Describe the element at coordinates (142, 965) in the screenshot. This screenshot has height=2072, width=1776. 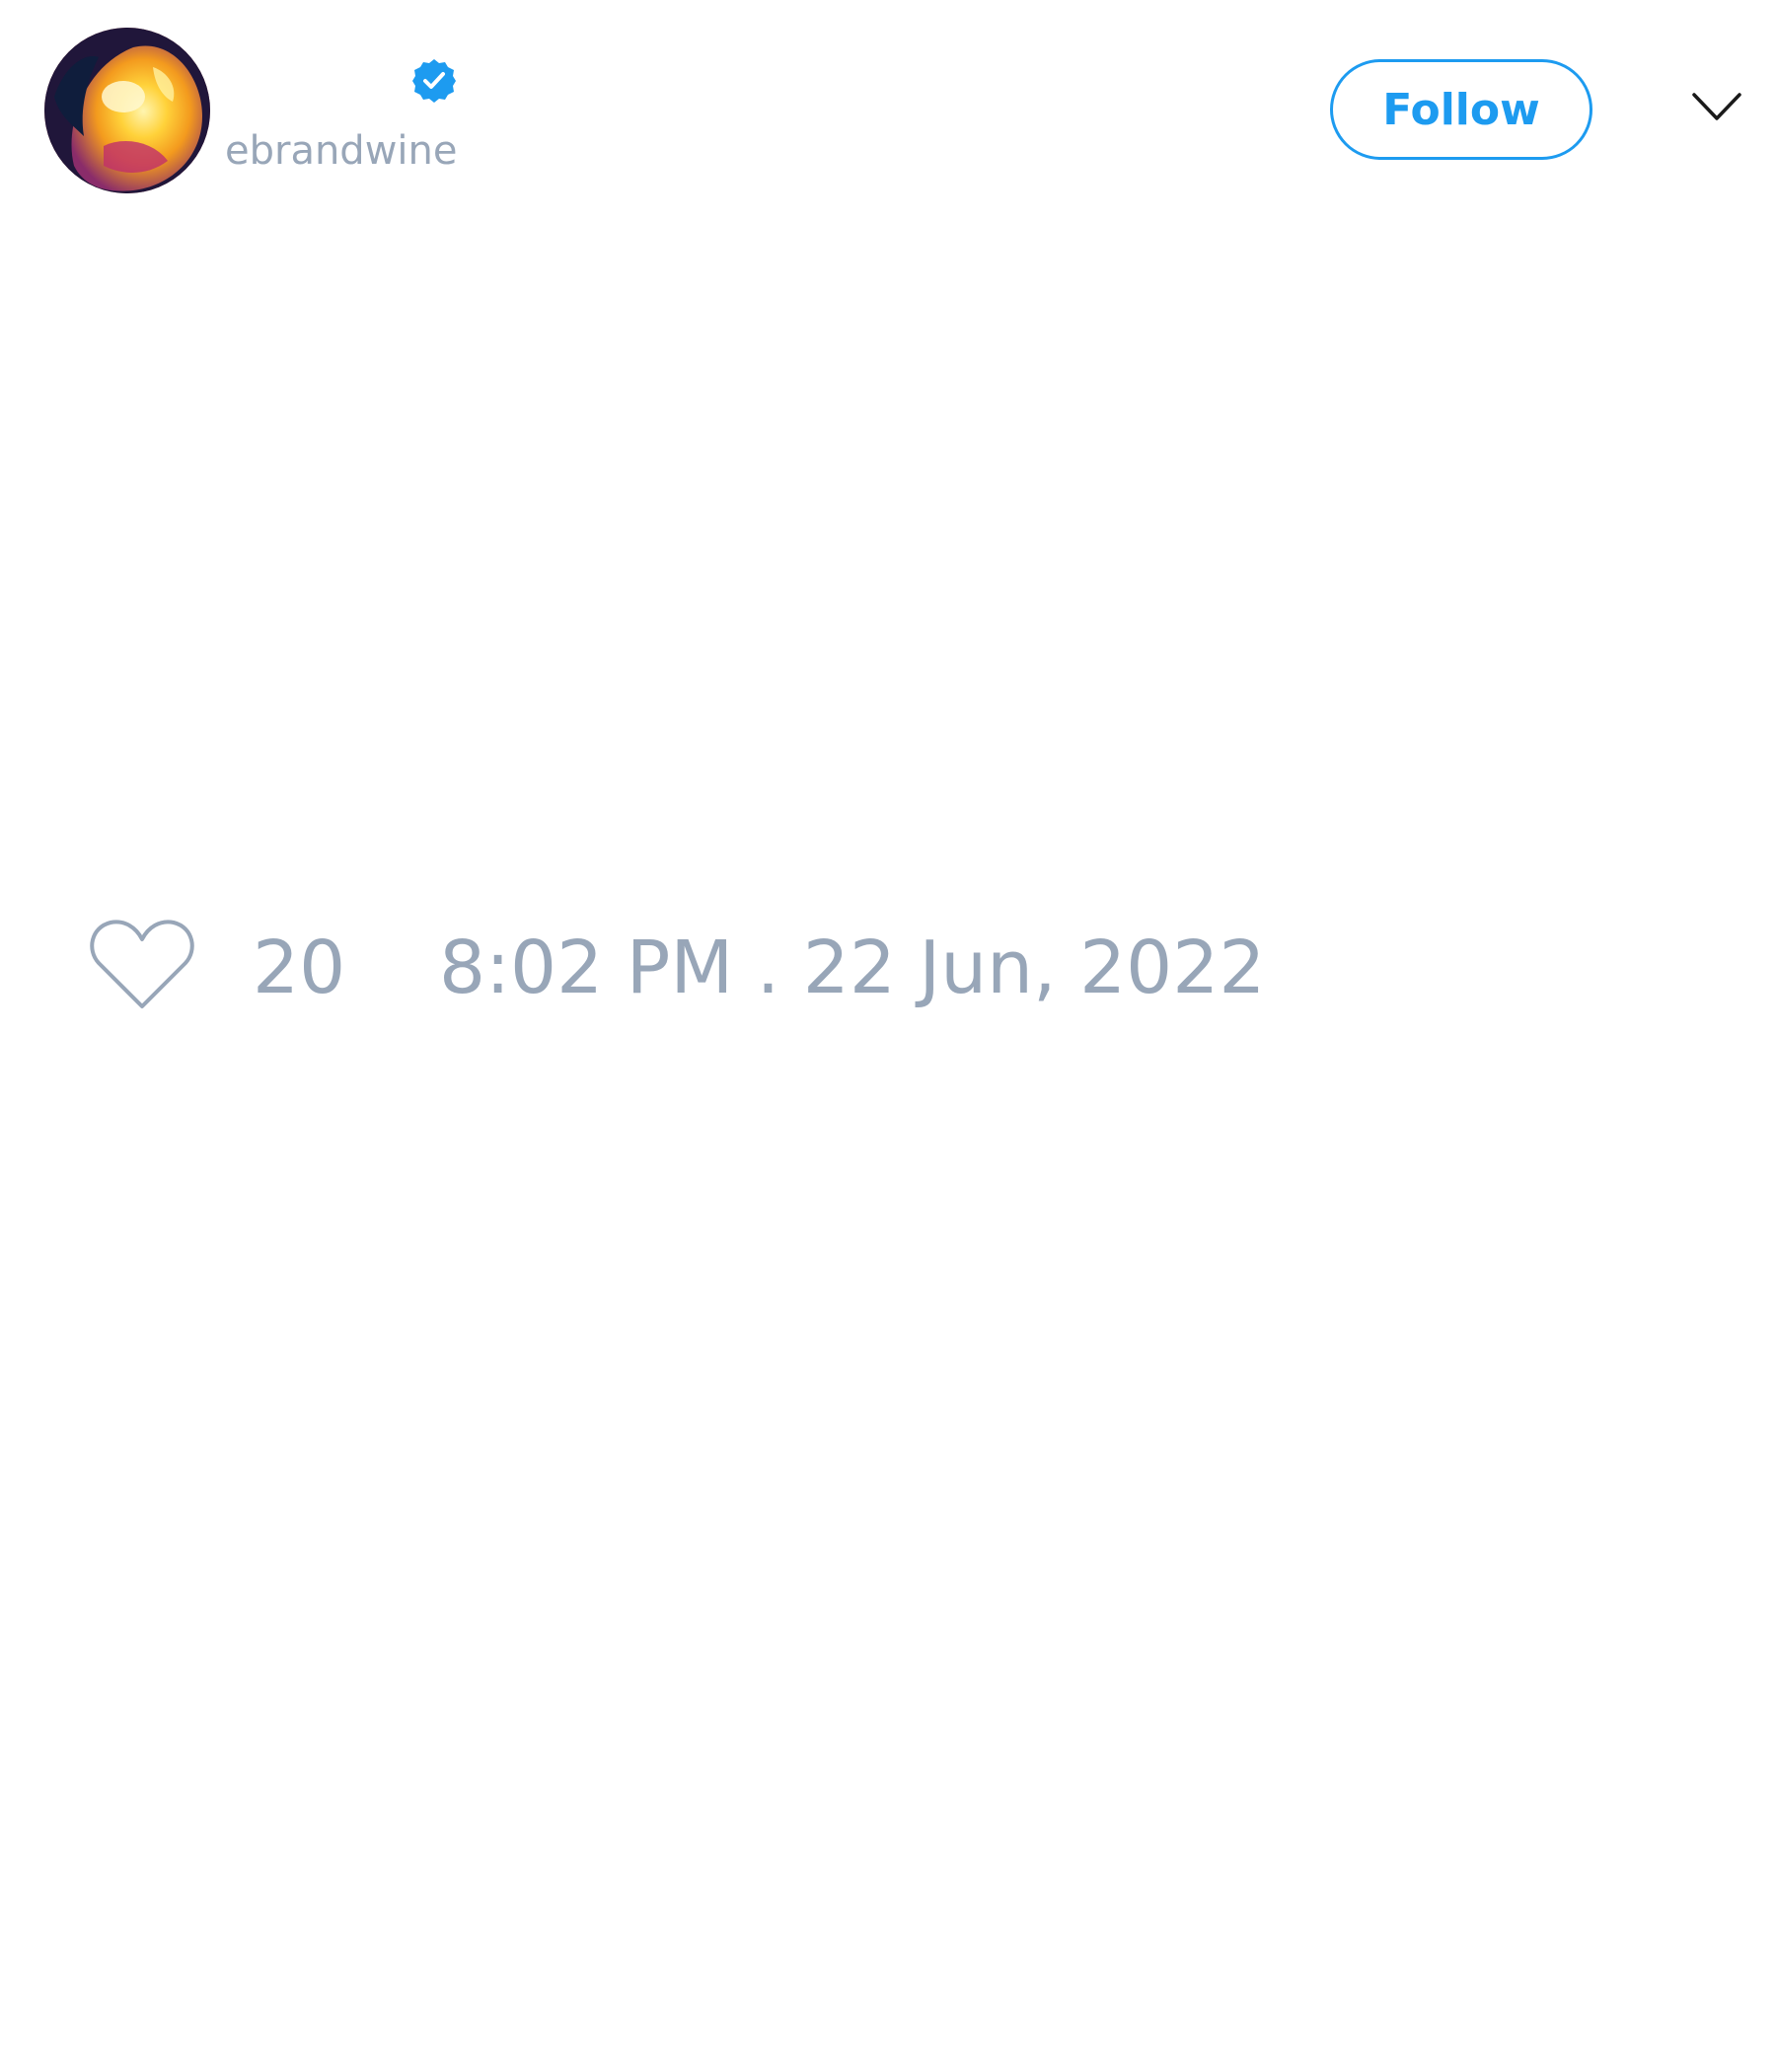
I see `heart-icon` at that location.